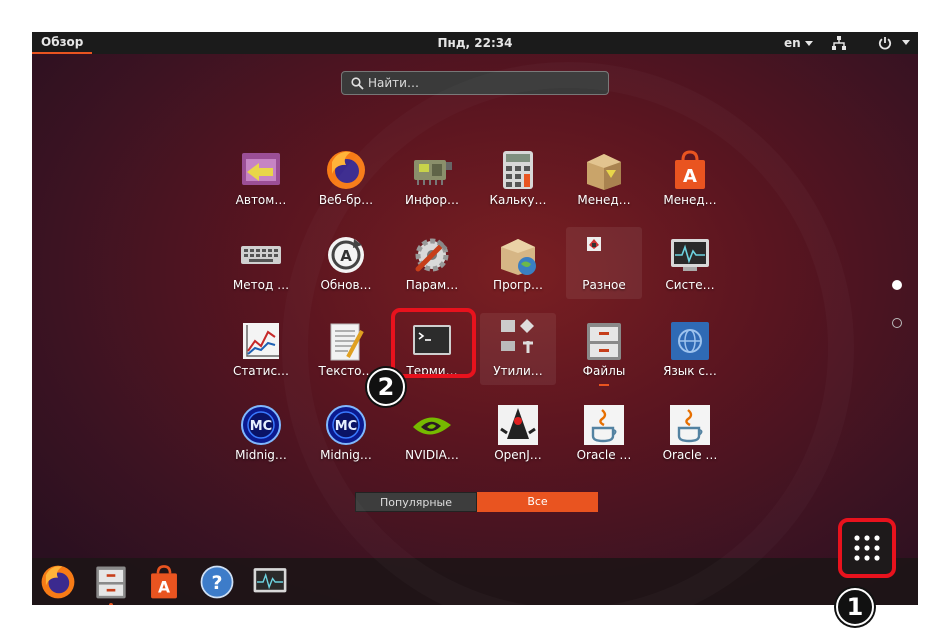  Describe the element at coordinates (261, 169) in the screenshot. I see `app-automation-icon` at that location.